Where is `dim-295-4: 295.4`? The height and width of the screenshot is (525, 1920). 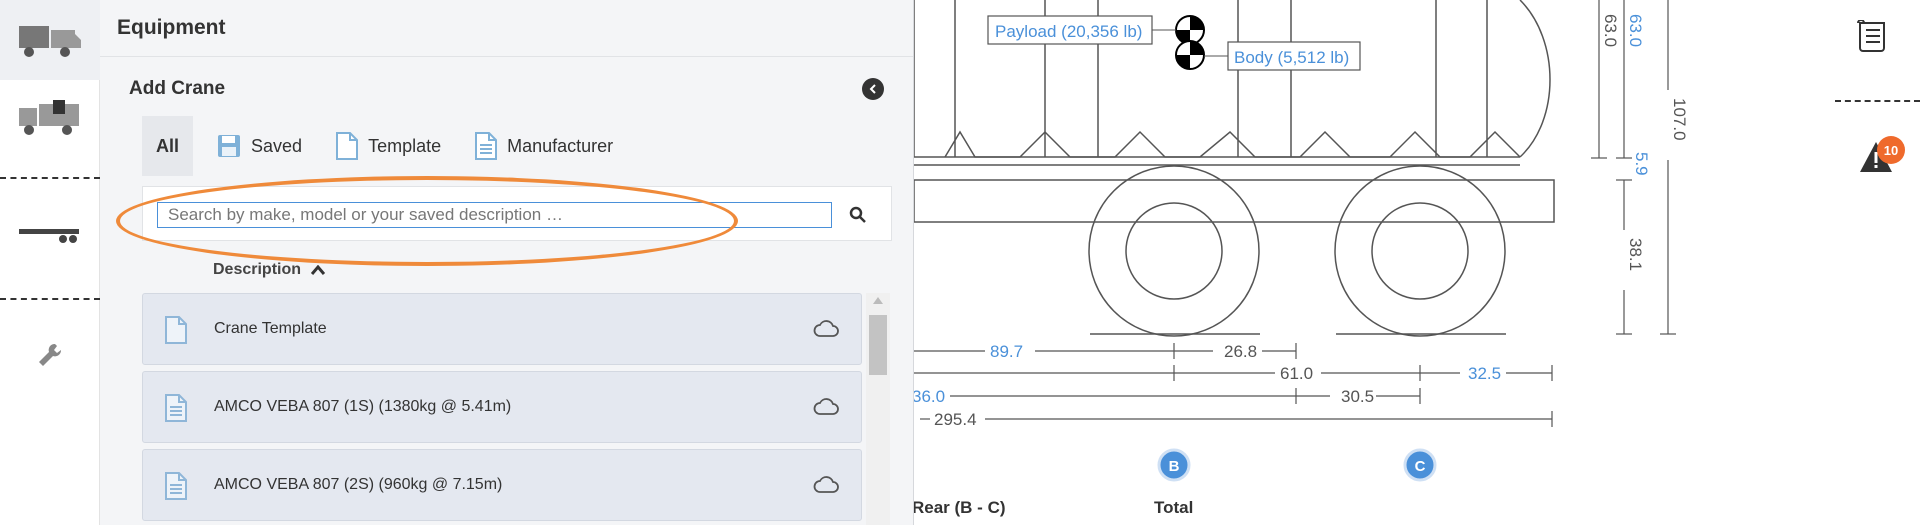
dim-295-4: 295.4 is located at coordinates (955, 419).